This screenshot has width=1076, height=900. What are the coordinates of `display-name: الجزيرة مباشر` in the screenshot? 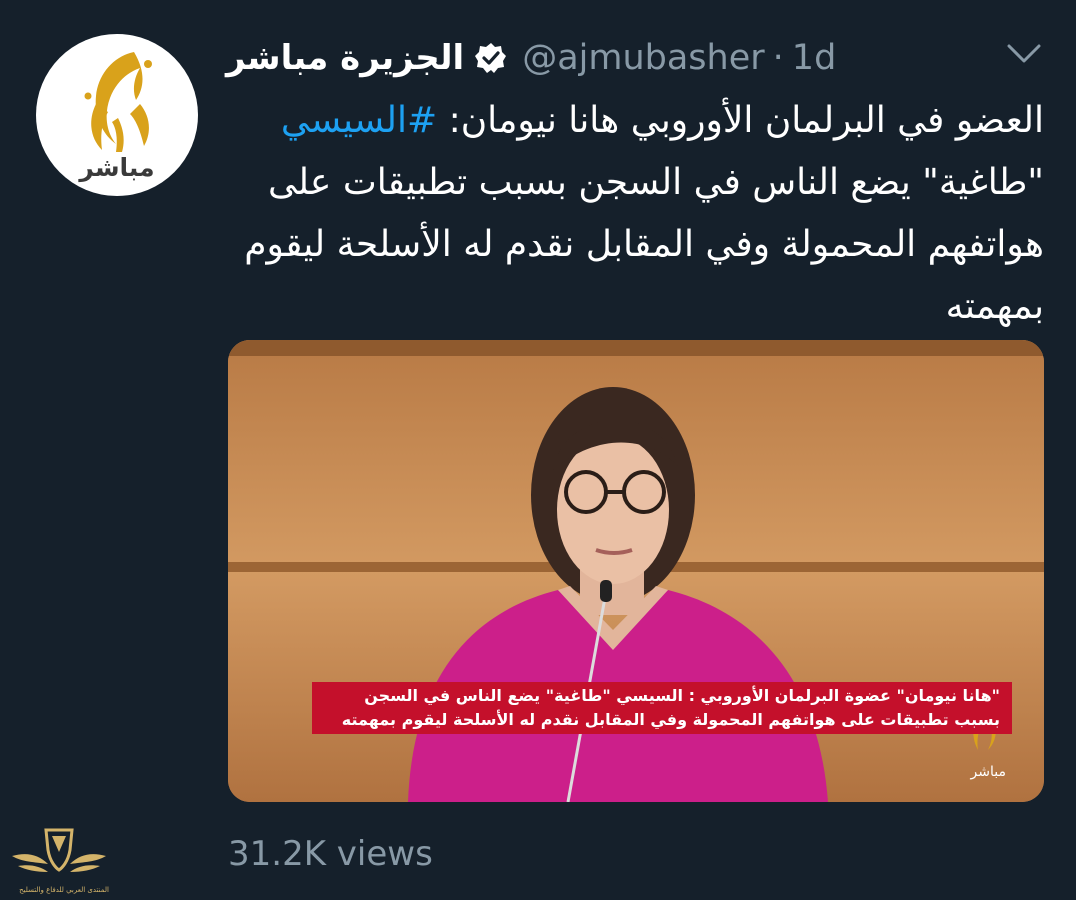 It's located at (345, 58).